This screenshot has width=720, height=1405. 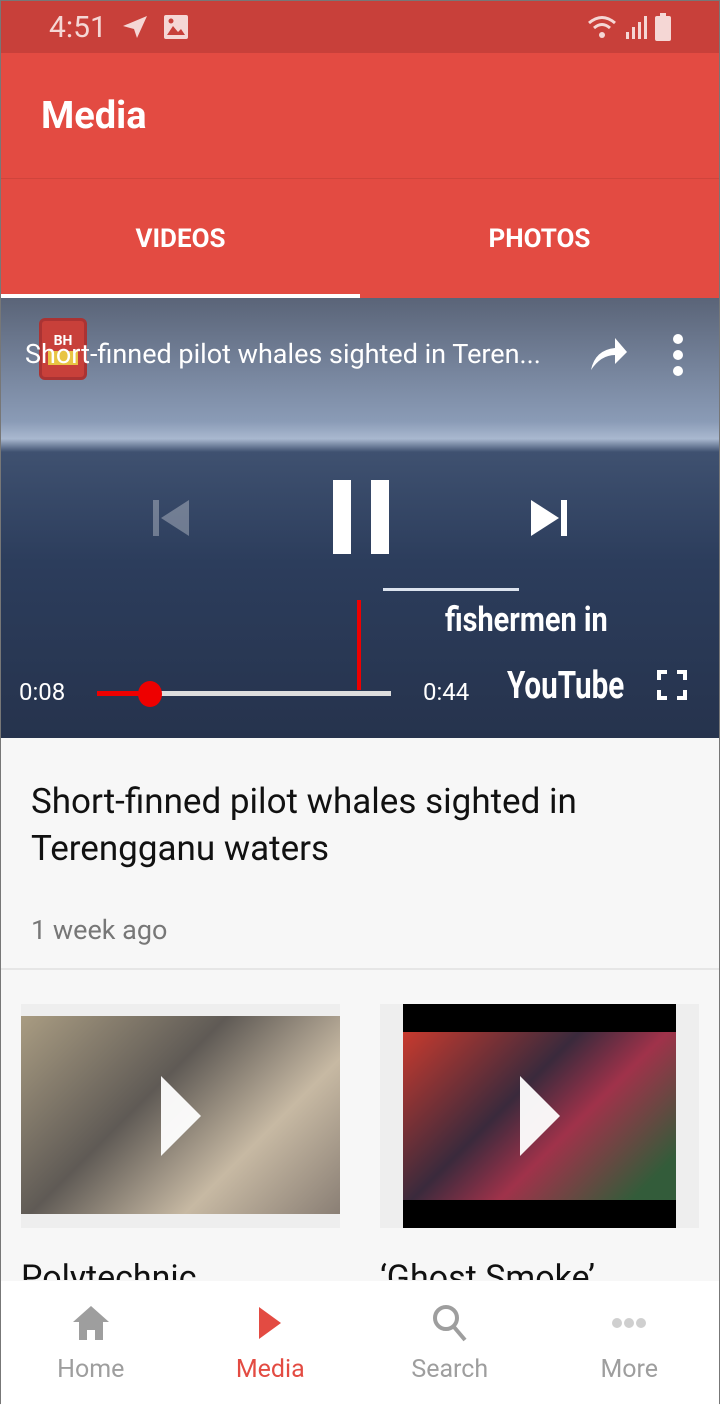 I want to click on nav-search: Search, so click(x=450, y=1343).